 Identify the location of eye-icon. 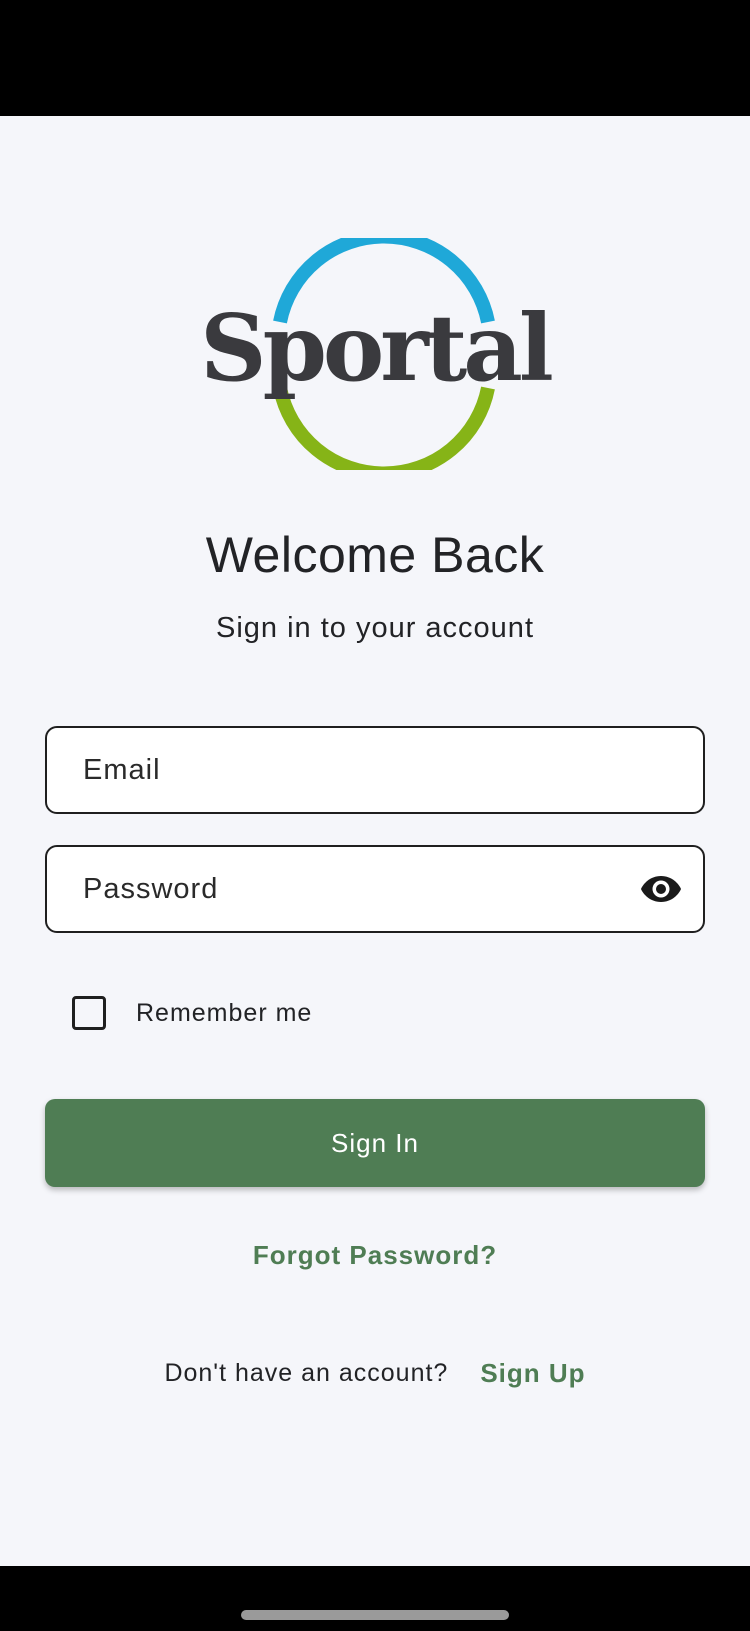
(661, 889).